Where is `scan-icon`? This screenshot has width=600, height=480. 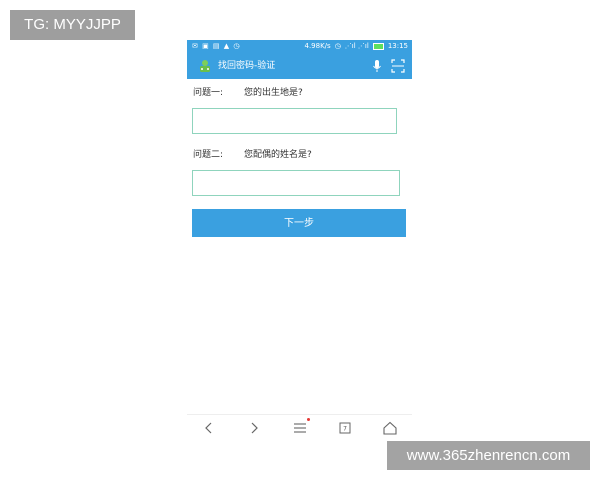
scan-icon is located at coordinates (398, 66).